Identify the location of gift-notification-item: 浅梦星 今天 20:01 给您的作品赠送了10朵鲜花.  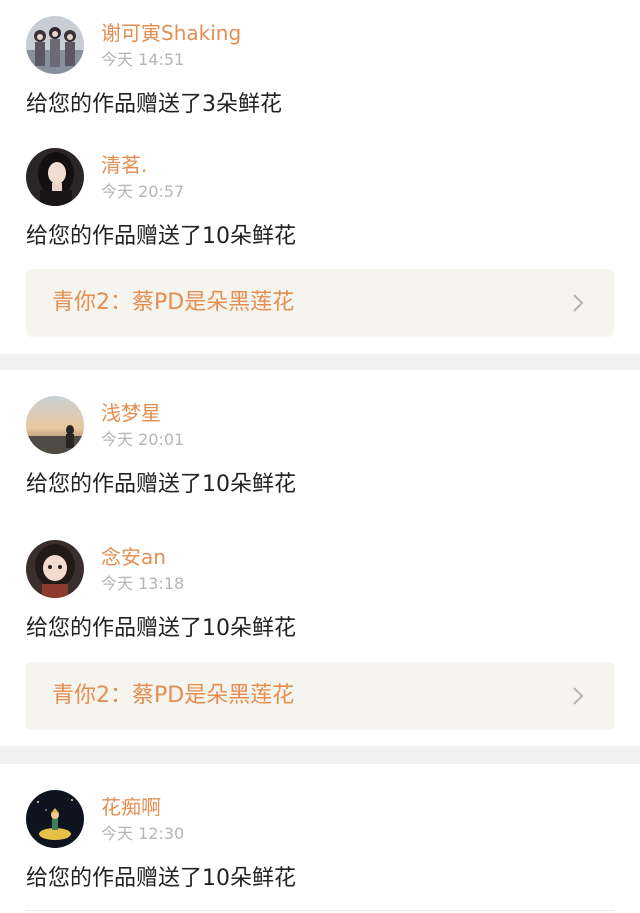
(320, 460).